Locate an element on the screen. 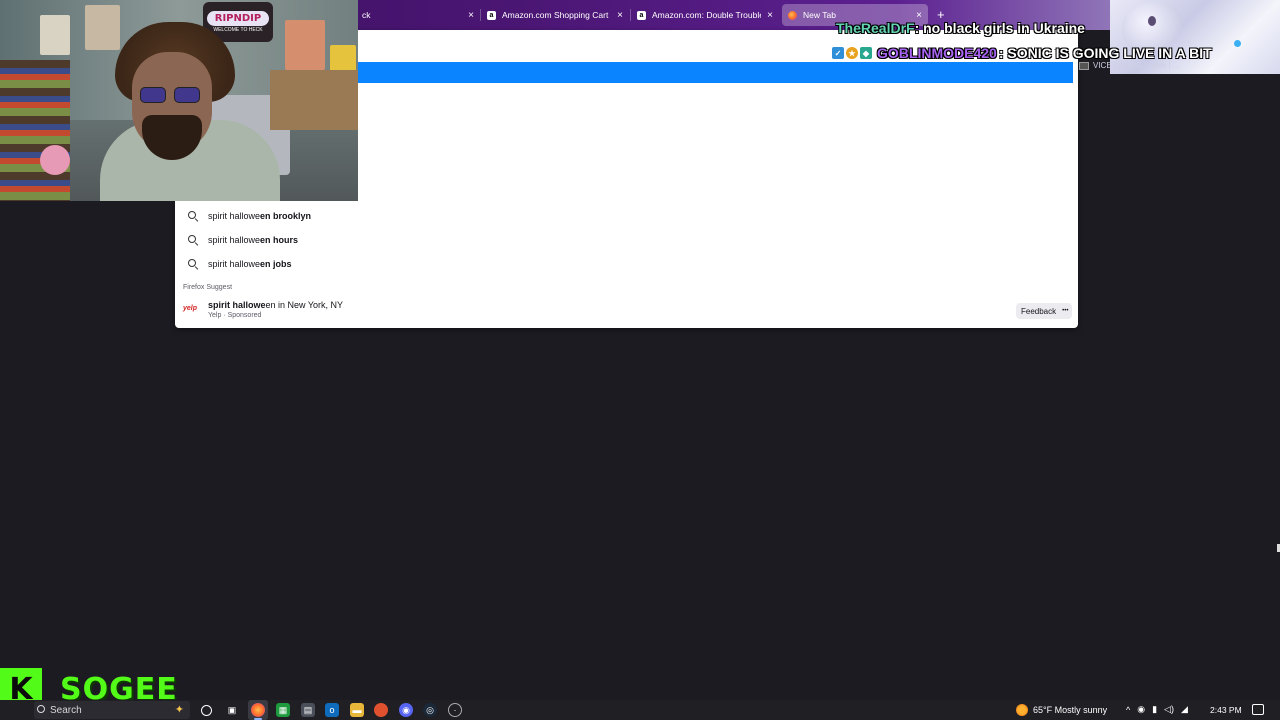  bookshelf is located at coordinates (35, 130).